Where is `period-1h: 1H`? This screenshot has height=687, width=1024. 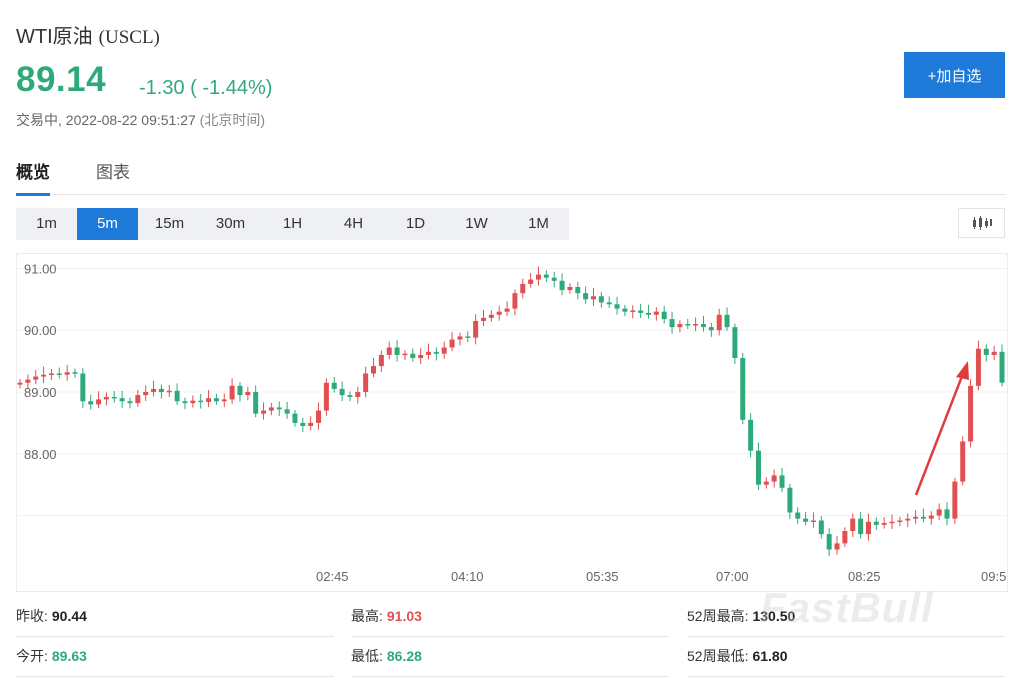
period-1h: 1H is located at coordinates (292, 224).